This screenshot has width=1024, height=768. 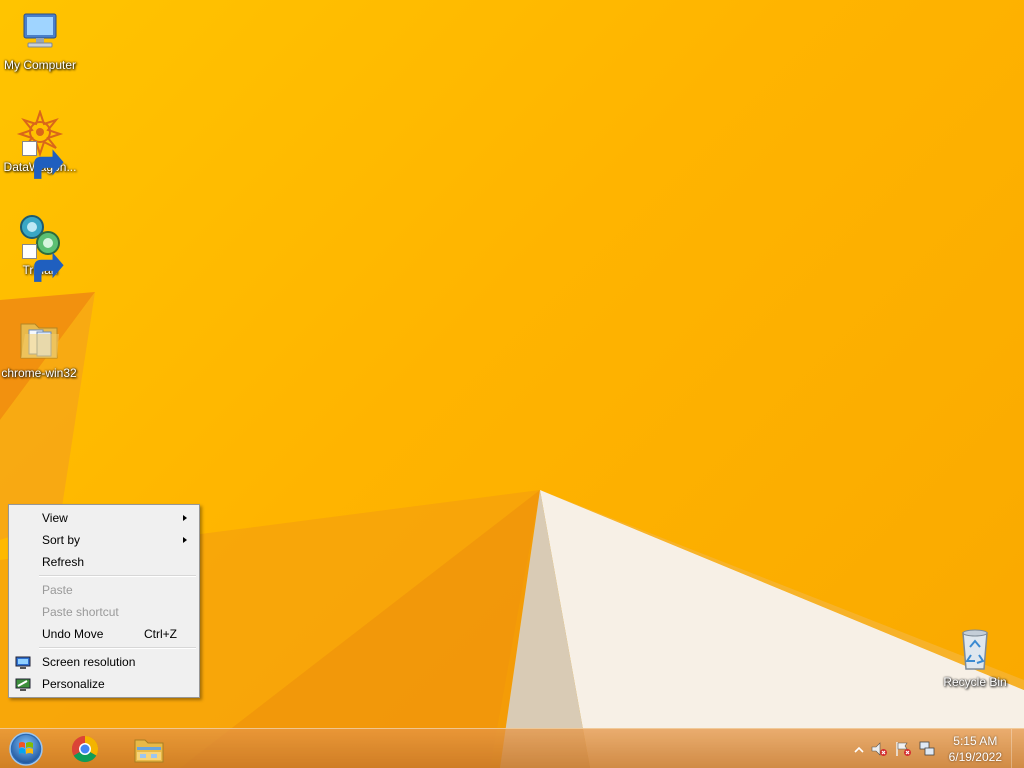 What do you see at coordinates (879, 749) in the screenshot?
I see `volume-muted-icon` at bounding box center [879, 749].